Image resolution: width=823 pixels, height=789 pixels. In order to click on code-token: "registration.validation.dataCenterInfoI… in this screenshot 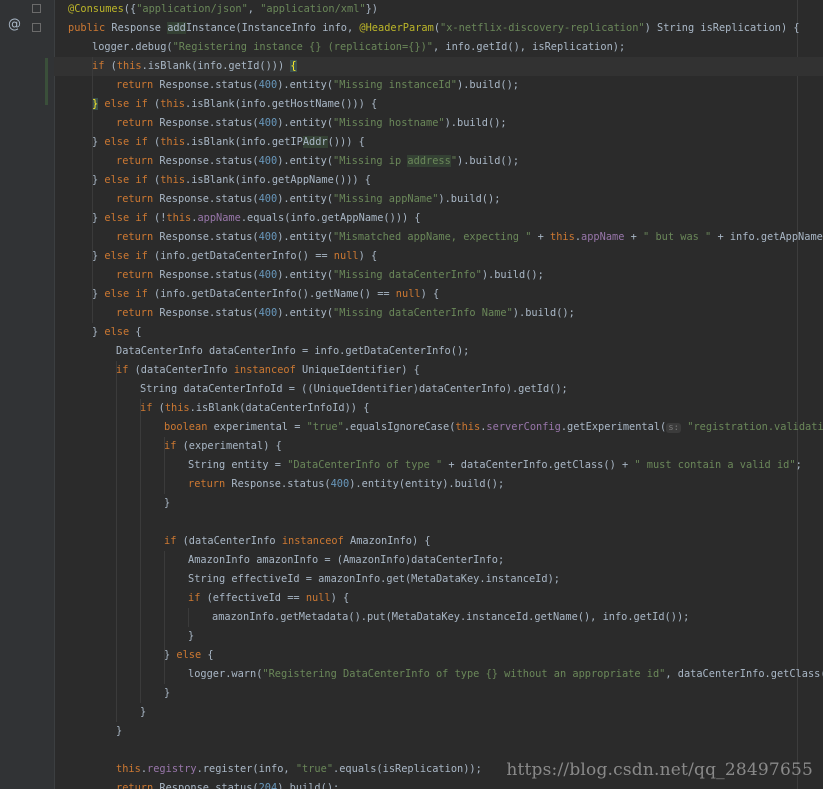, I will do `click(755, 427)`.